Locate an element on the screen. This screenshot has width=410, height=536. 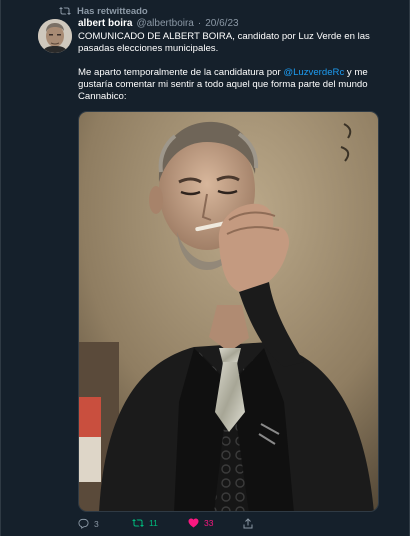
retweet-button: 11 is located at coordinates (145, 523).